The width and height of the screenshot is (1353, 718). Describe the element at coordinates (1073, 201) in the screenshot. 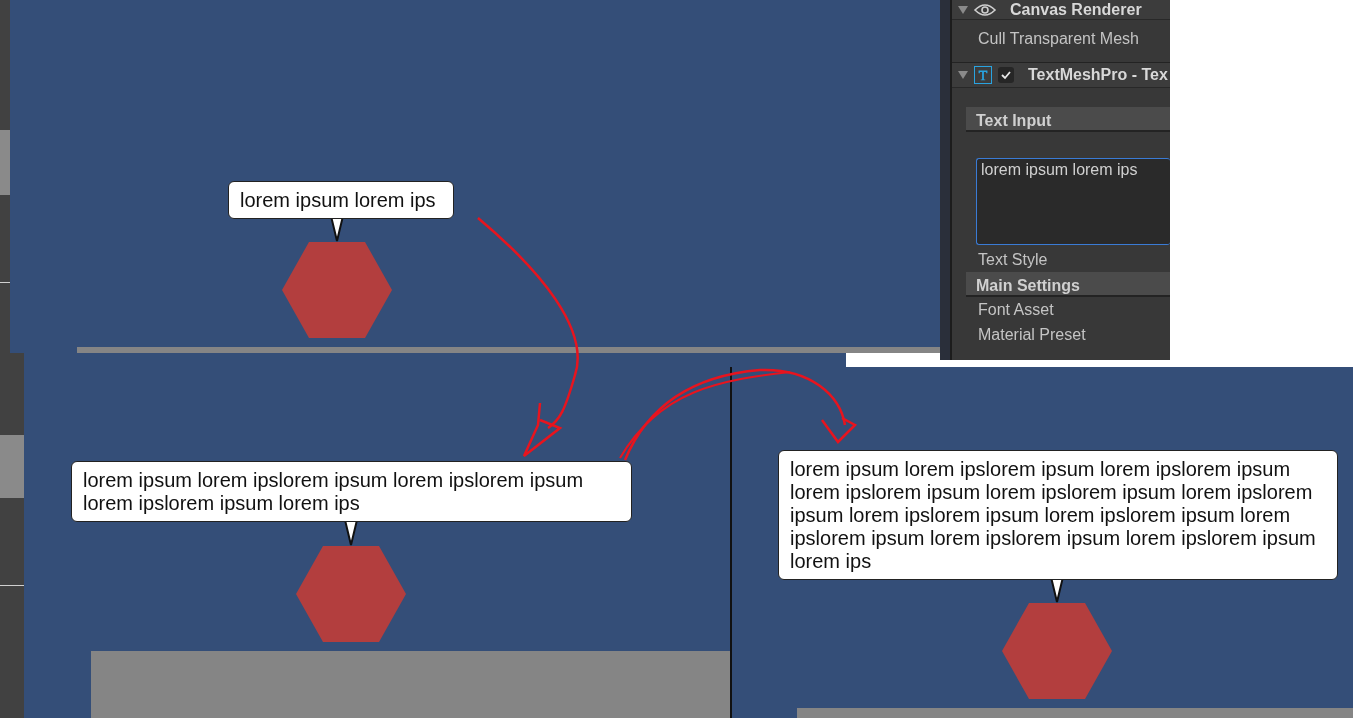

I see `text-input-area: lorem ipsum lorem ips` at that location.